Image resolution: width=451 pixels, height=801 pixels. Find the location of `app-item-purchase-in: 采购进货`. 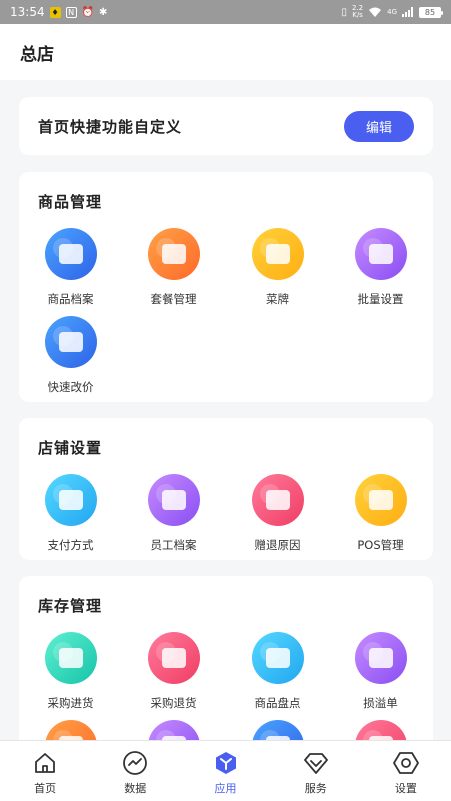

app-item-purchase-in: 采购进货 is located at coordinates (70, 676).